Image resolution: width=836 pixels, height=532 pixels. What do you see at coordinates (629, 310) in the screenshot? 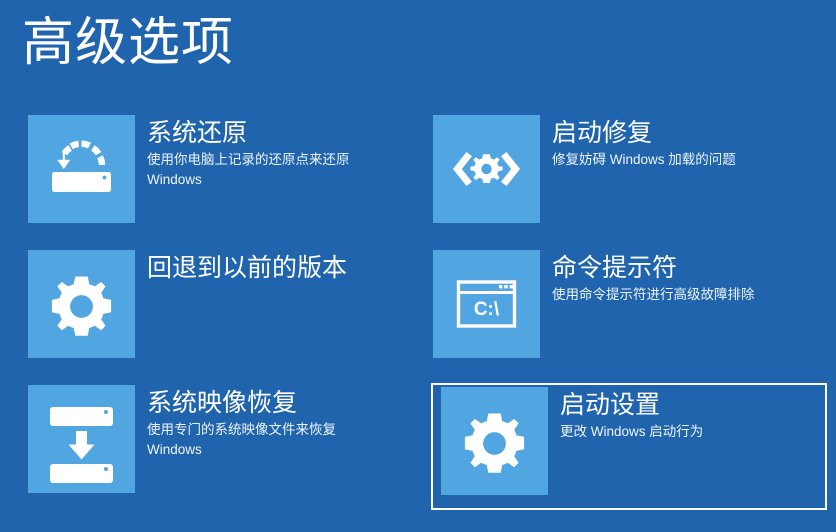
I see `option-command-prompt: C:\ 命令提示符 使用命令提示符进行高级故障排除` at bounding box center [629, 310].